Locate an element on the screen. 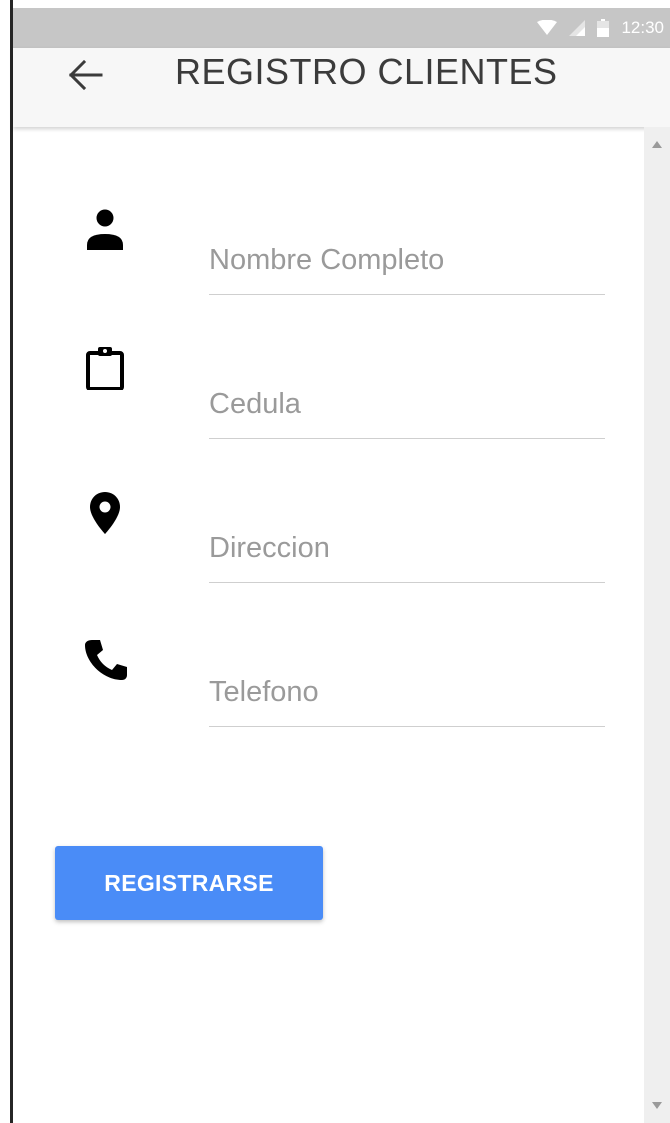 The width and height of the screenshot is (670, 1123). full-name-input is located at coordinates (407, 260).